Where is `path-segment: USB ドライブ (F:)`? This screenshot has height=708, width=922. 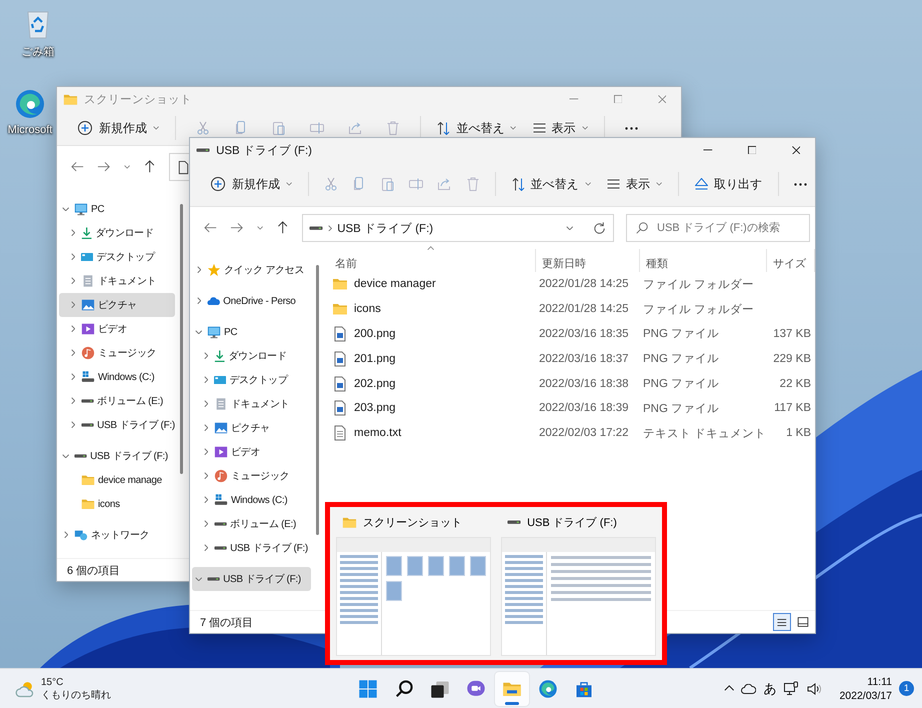
path-segment: USB ドライブ (F:) is located at coordinates (385, 228).